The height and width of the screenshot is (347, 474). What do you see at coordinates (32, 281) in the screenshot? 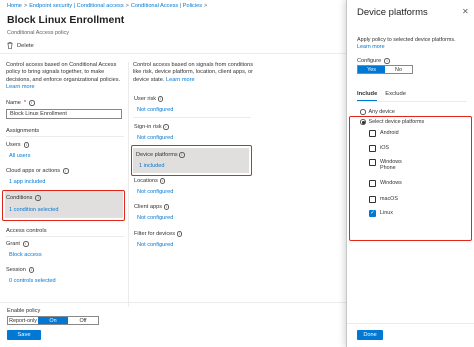
I see `session-value-link: 0 controls selected` at bounding box center [32, 281].